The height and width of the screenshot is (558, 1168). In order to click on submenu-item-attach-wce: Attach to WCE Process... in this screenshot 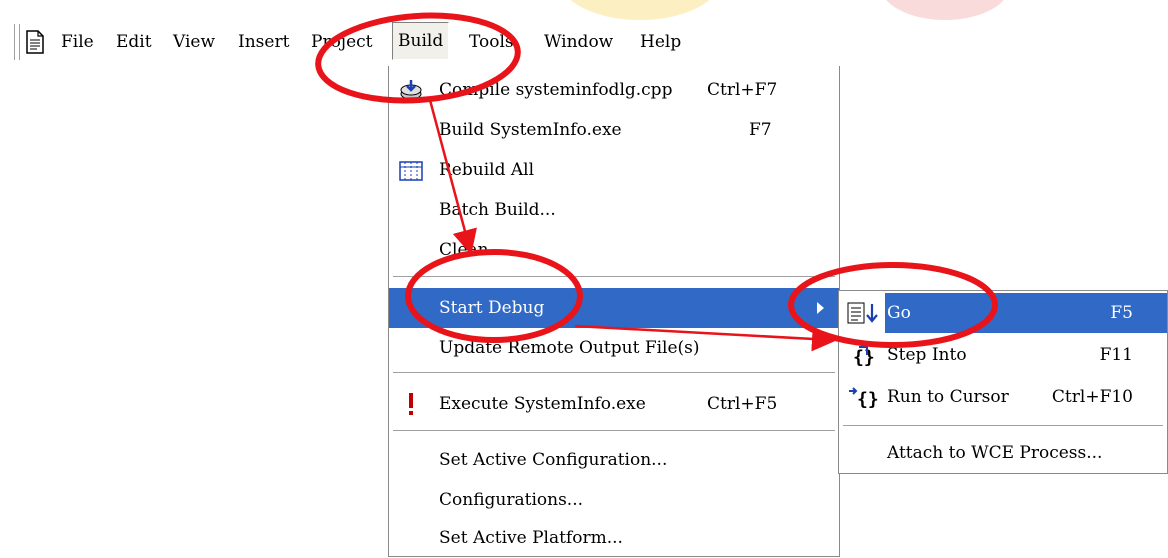, I will do `click(1003, 453)`.